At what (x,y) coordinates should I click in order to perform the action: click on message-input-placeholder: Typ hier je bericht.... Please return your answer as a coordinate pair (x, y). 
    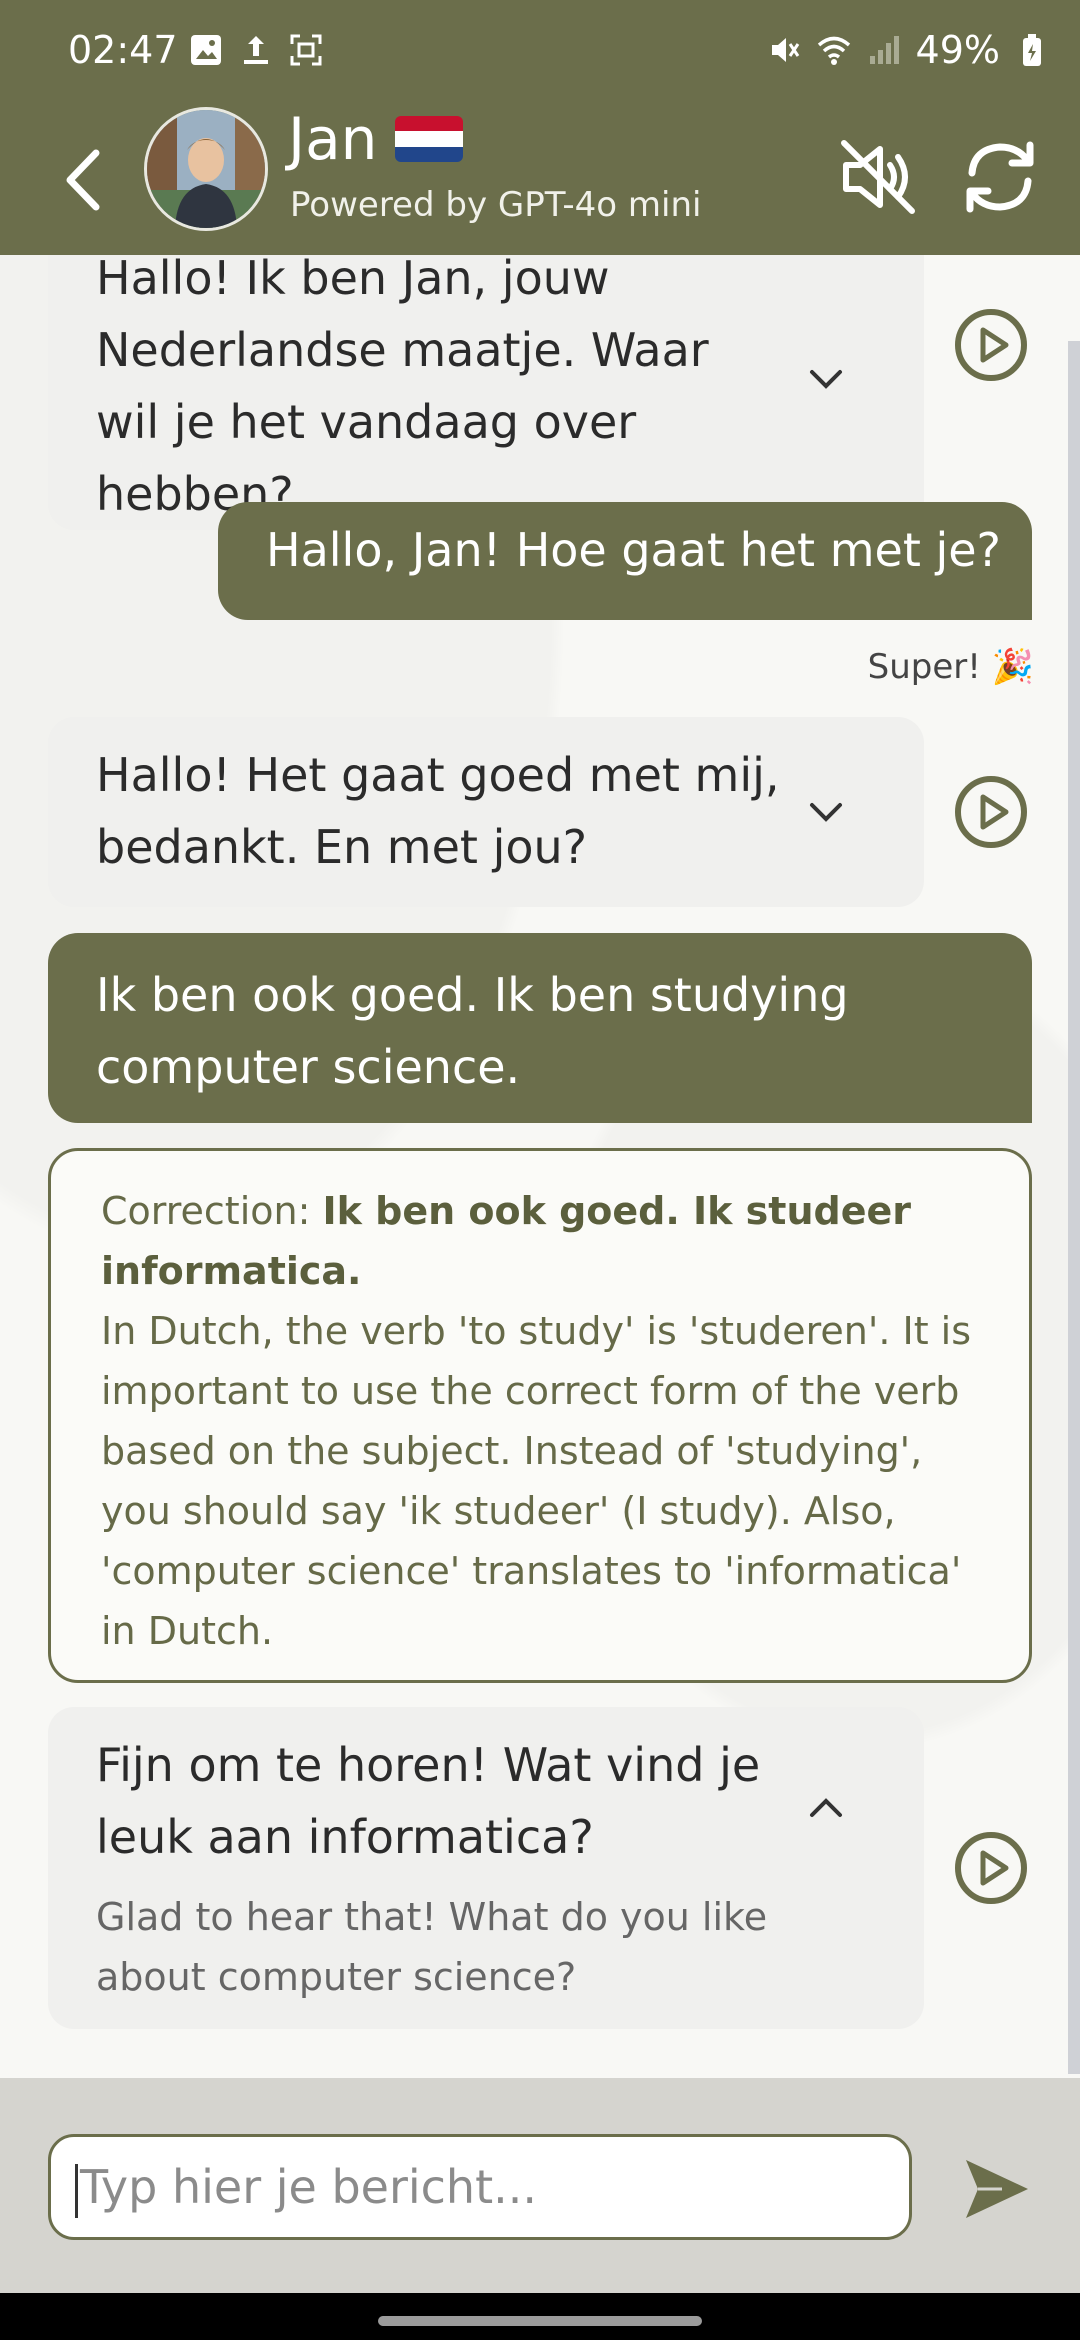
    Looking at the image, I should click on (308, 2187).